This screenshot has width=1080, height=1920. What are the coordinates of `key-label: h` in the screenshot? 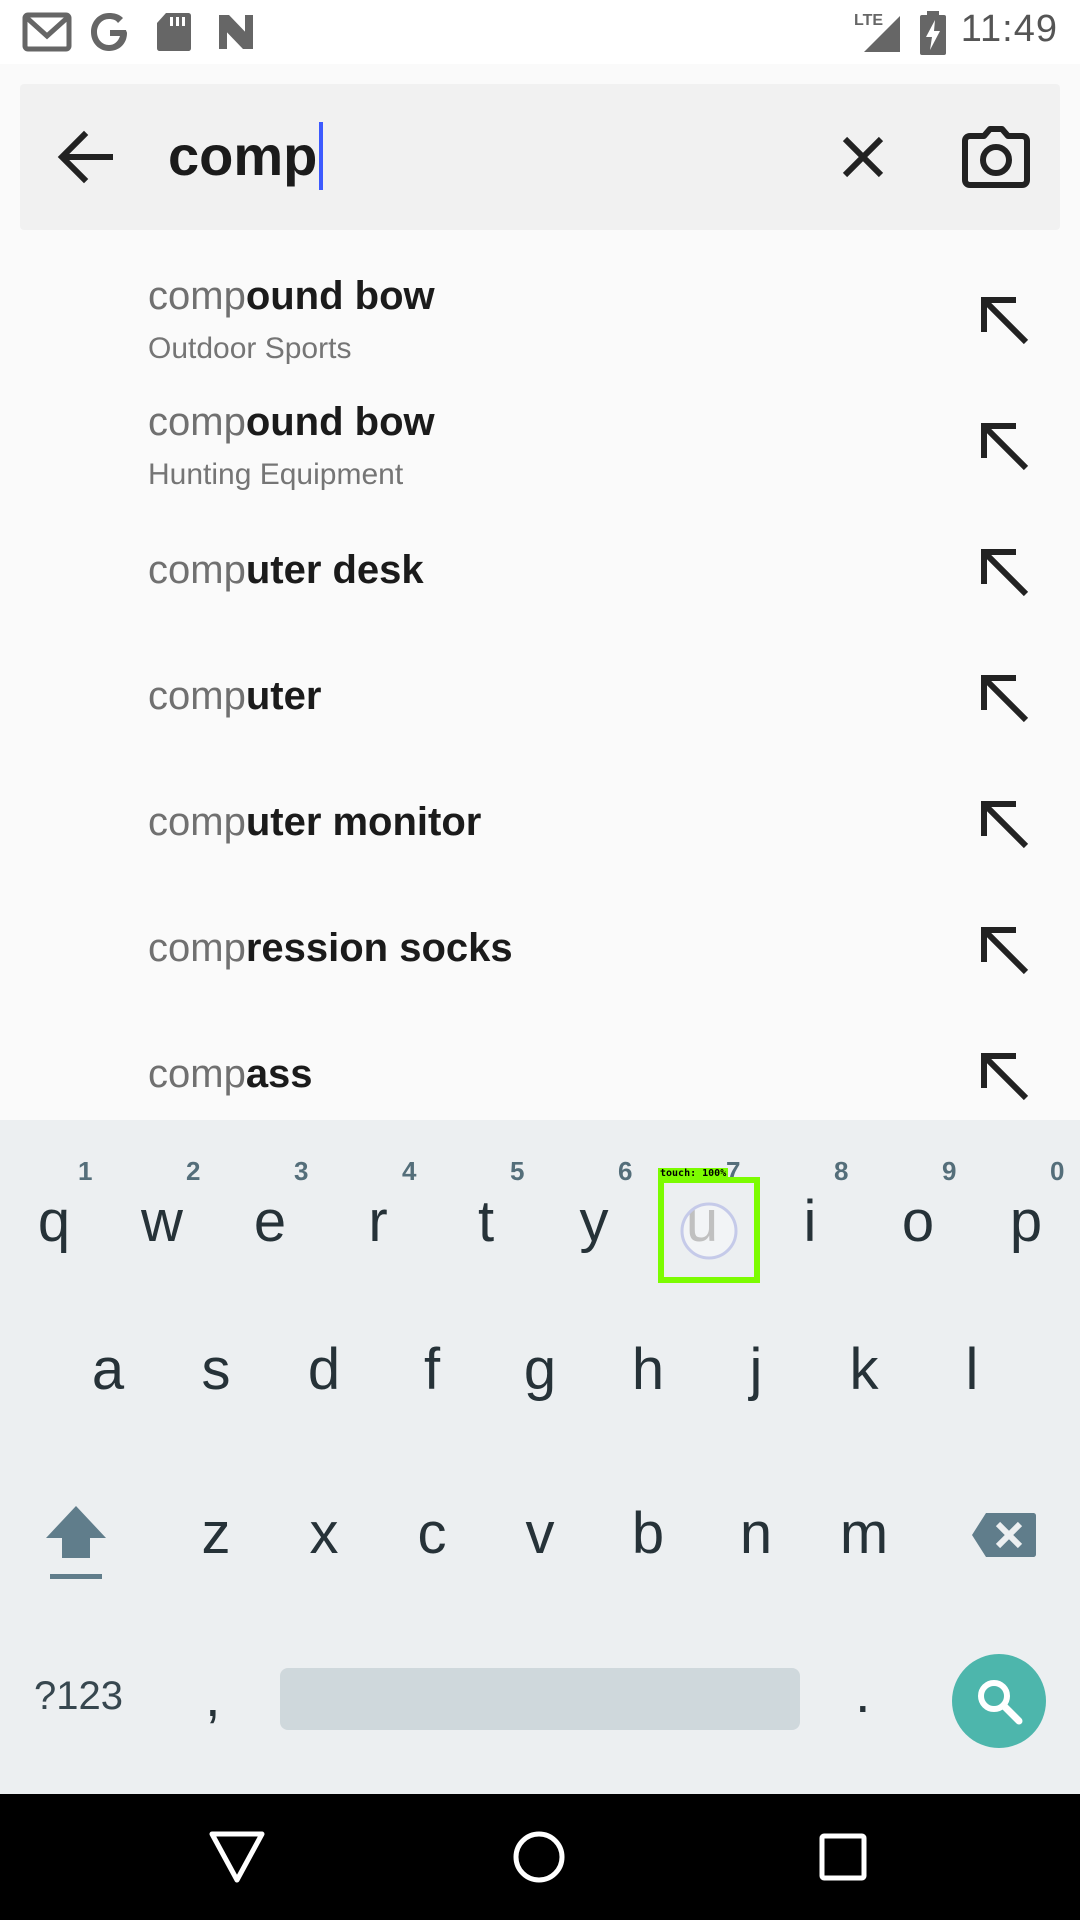 It's located at (648, 1369).